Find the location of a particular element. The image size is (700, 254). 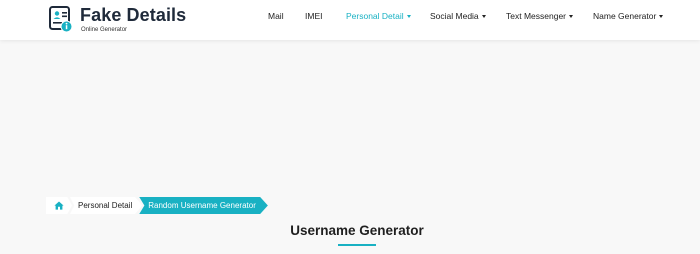

breadcrumb-home is located at coordinates (59, 205).